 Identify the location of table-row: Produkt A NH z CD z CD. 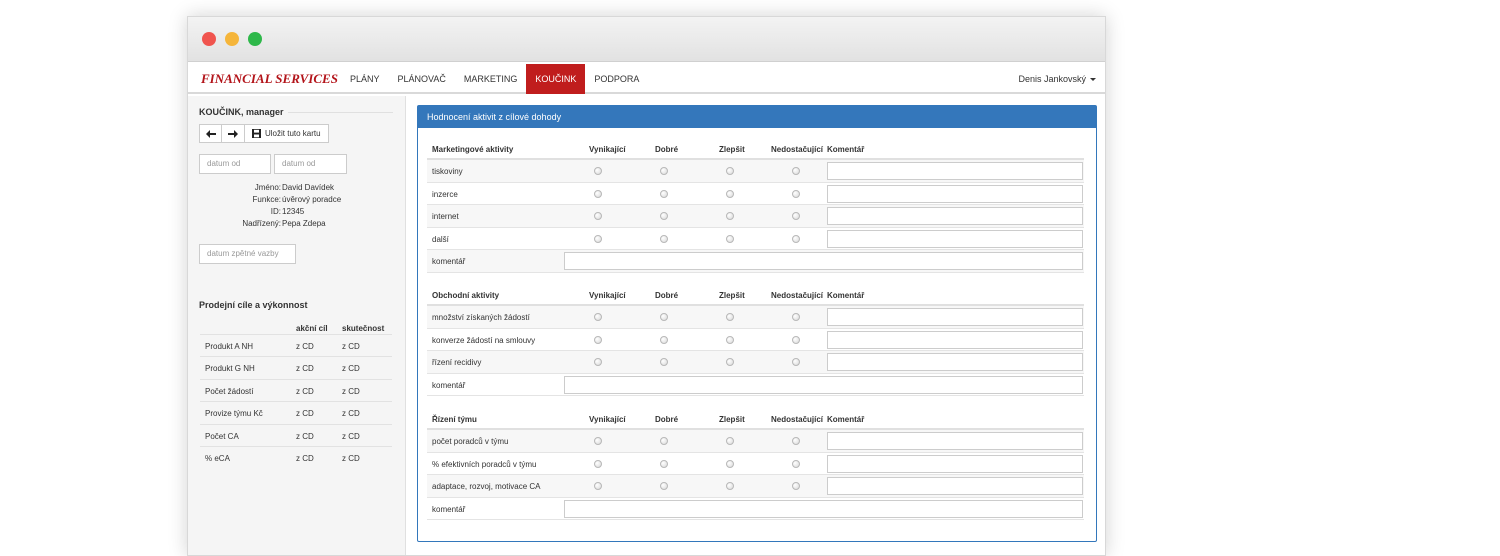
(296, 345).